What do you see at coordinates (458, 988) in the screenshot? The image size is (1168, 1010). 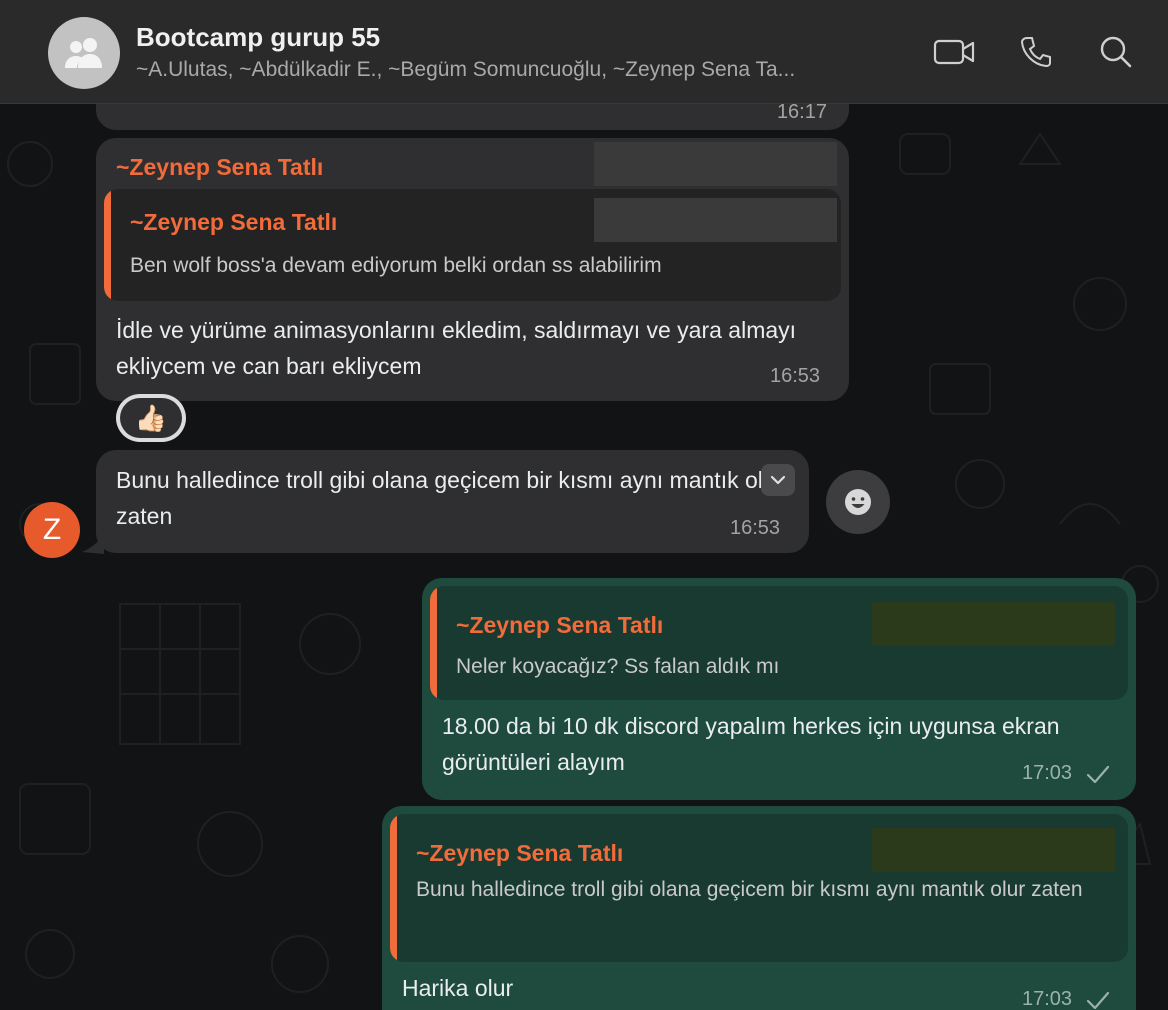 I see `message-text: Harika olur` at bounding box center [458, 988].